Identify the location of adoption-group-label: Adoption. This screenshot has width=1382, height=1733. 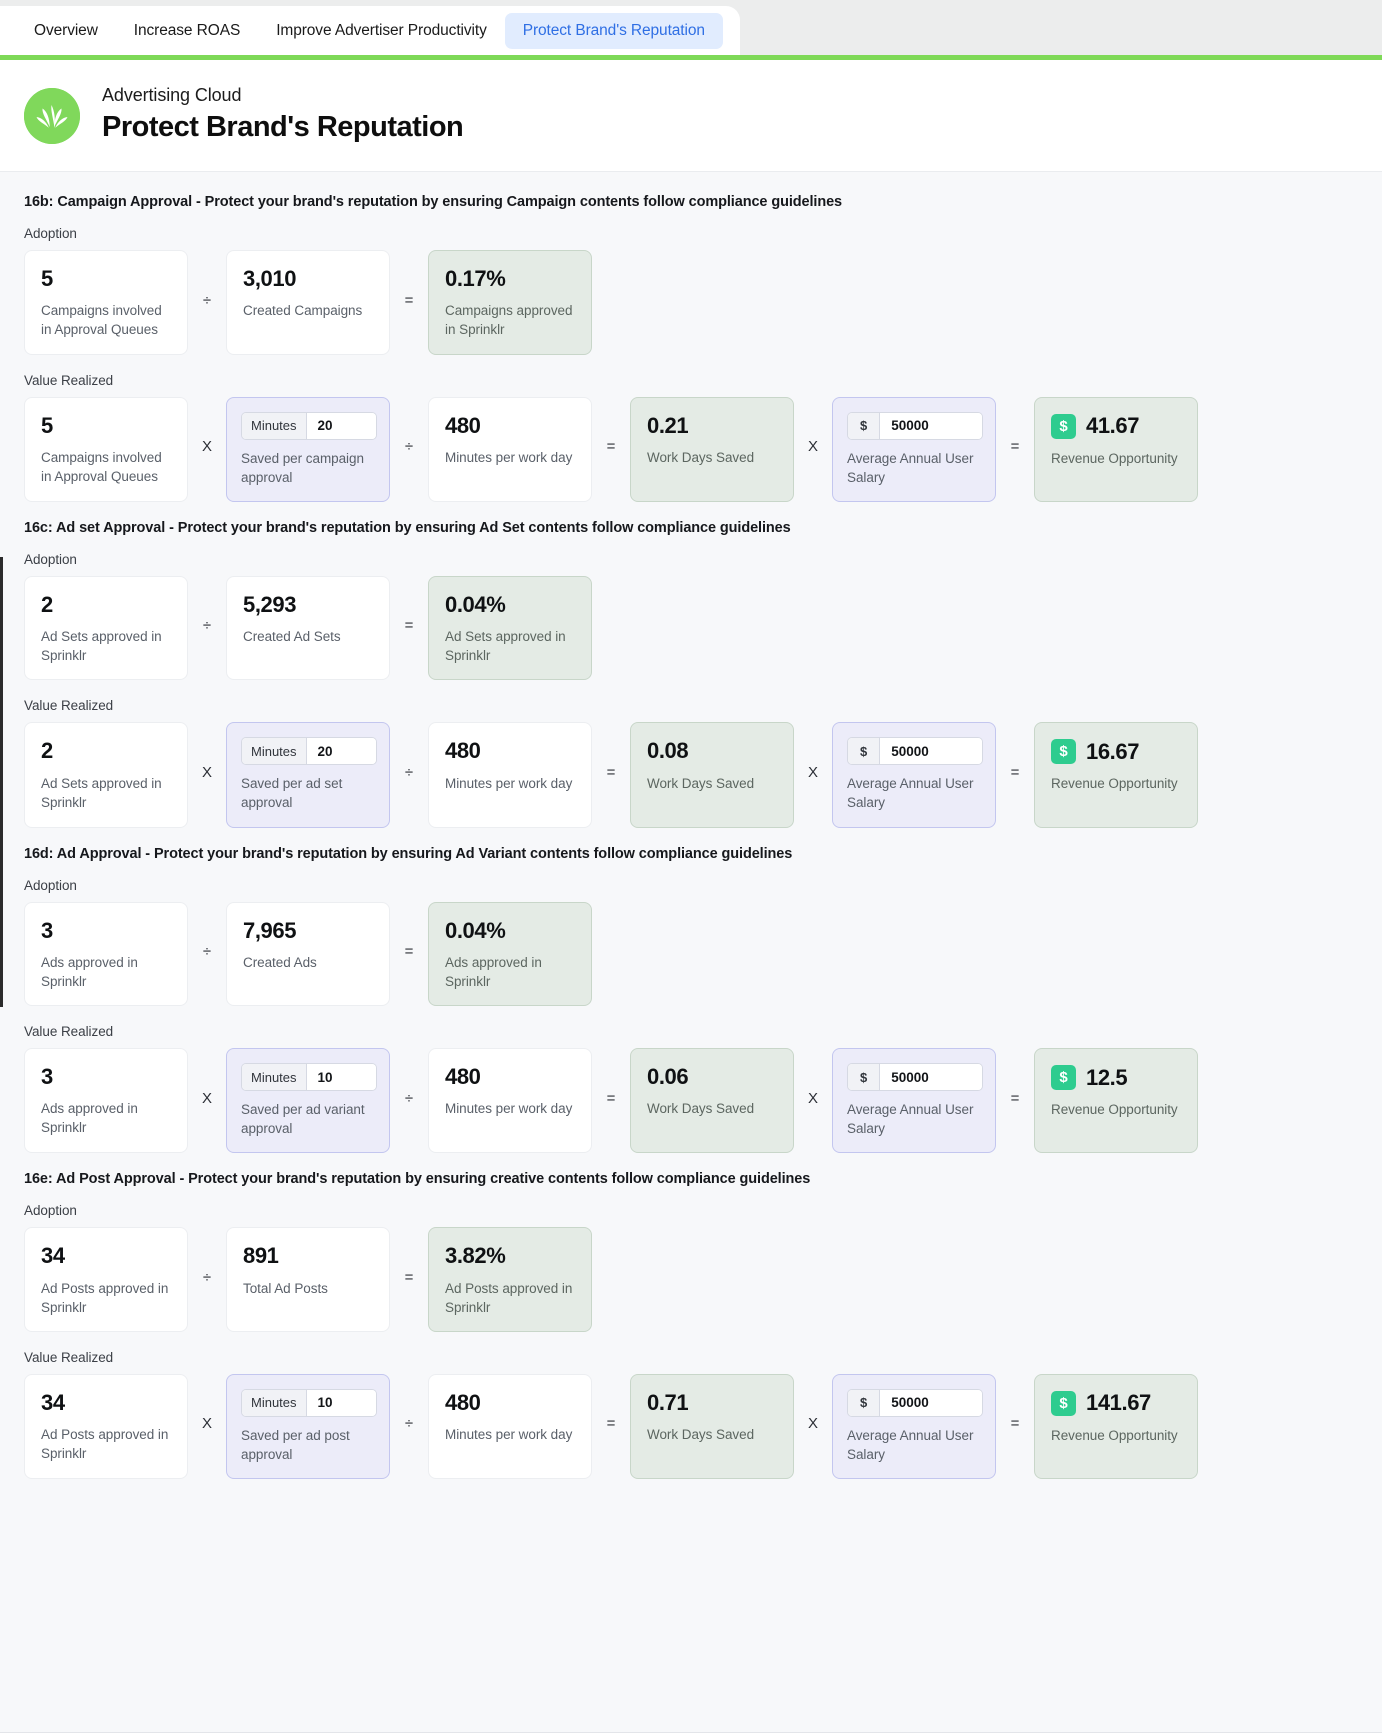
(50, 559).